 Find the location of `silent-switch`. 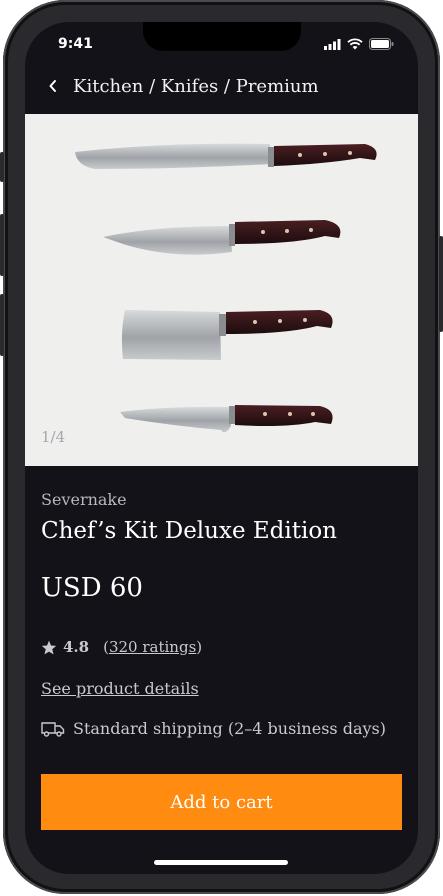

silent-switch is located at coordinates (2, 167).